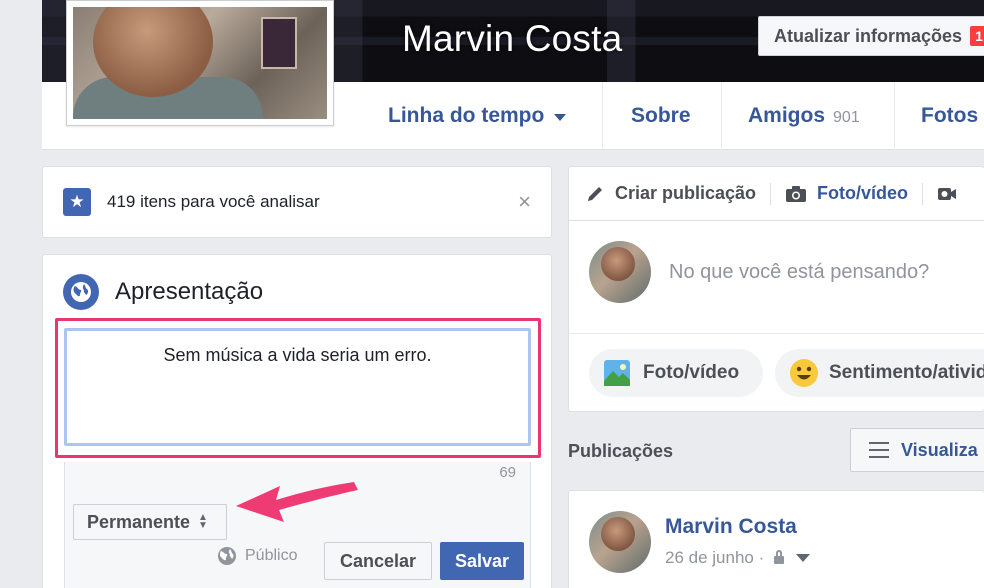 This screenshot has height=588, width=984. Describe the element at coordinates (466, 115) in the screenshot. I see `tab-timeline-label: Linha do tempo` at that location.